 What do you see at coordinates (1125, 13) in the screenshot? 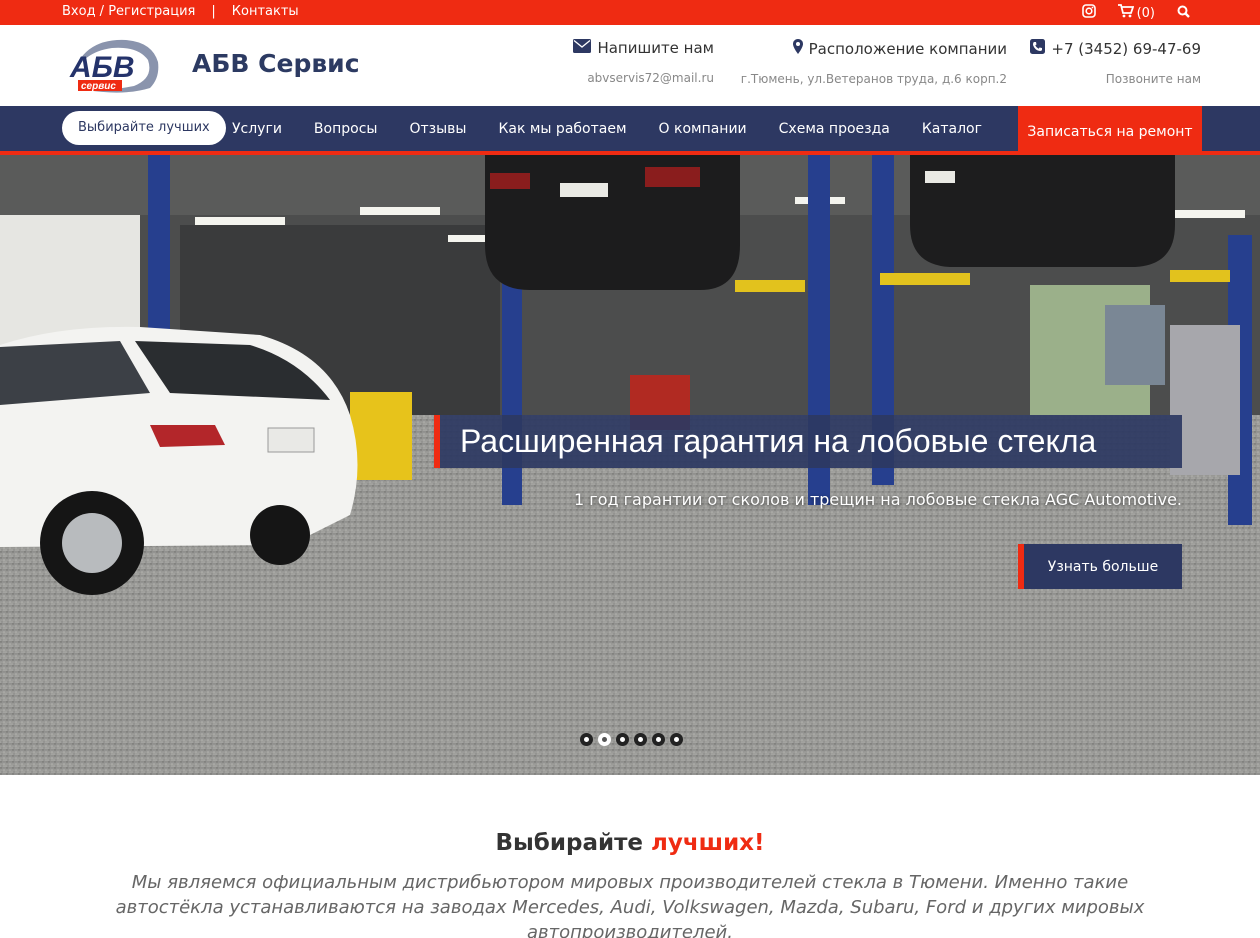
I see `cart-icon` at bounding box center [1125, 13].